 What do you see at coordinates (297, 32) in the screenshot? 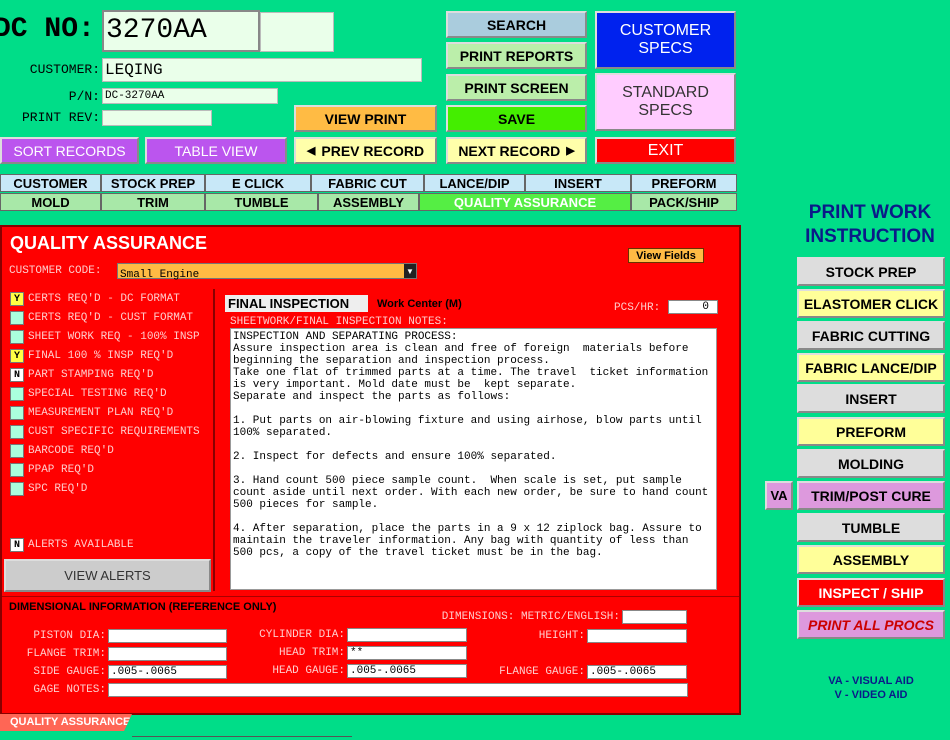
I see `dc-number-extra-field` at bounding box center [297, 32].